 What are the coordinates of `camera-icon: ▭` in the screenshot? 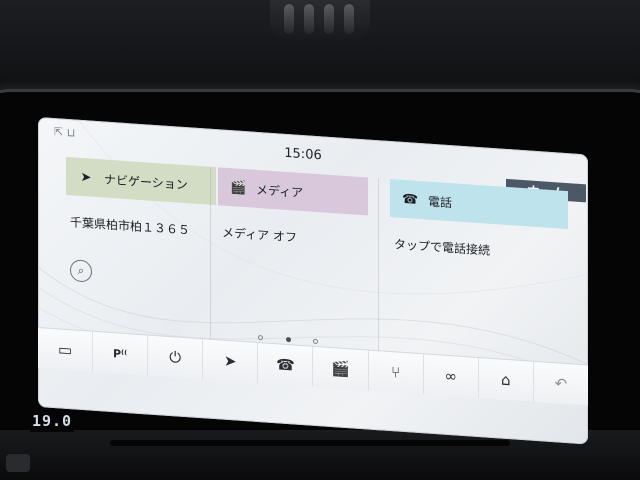 It's located at (66, 350).